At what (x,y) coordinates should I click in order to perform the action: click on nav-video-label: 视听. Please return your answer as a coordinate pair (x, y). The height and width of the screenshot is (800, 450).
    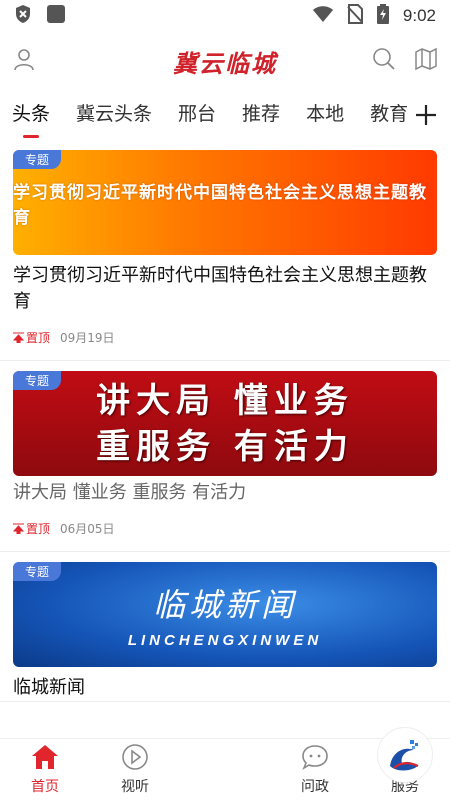
    Looking at the image, I should click on (135, 787).